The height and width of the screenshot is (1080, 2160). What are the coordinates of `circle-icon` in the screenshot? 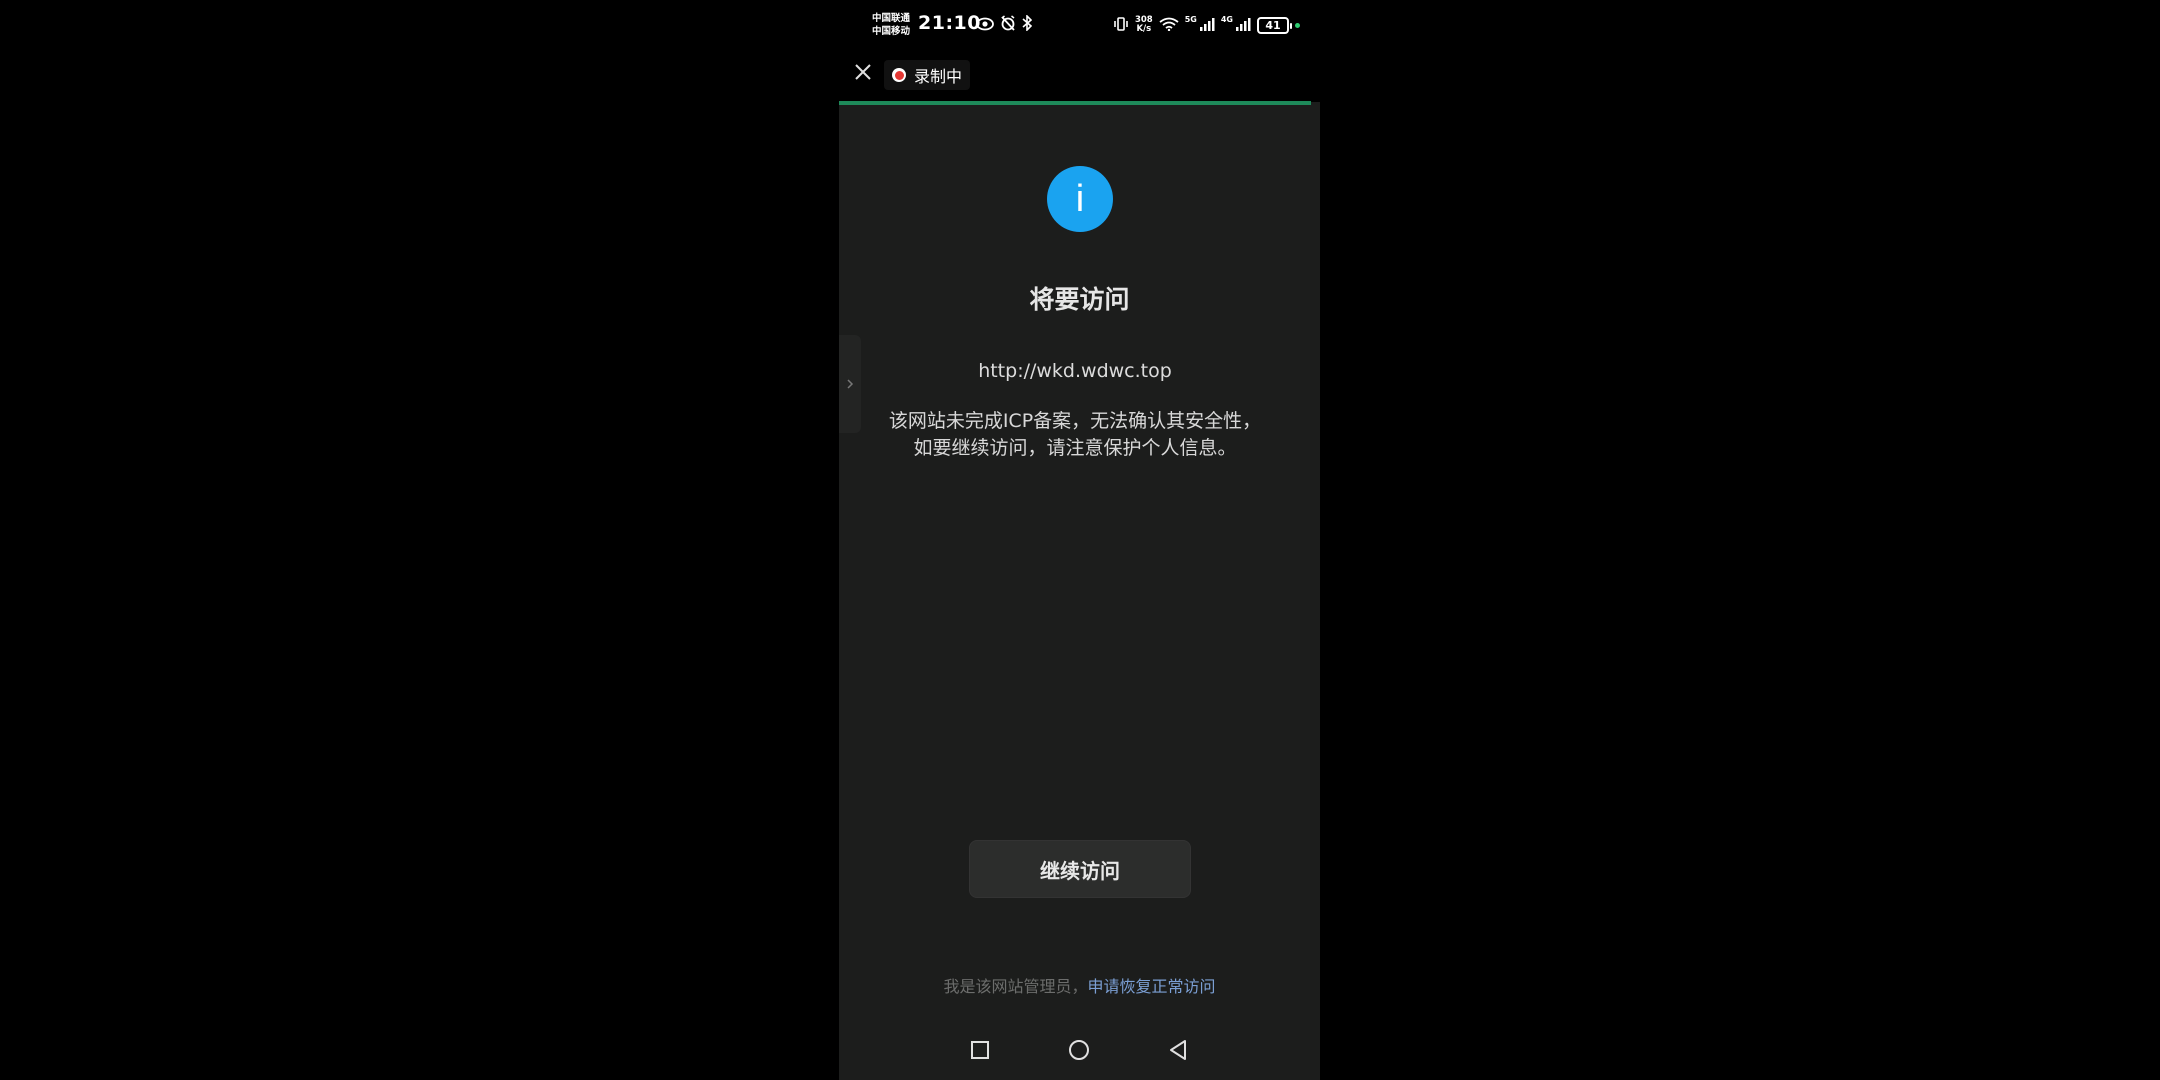 It's located at (1079, 1052).